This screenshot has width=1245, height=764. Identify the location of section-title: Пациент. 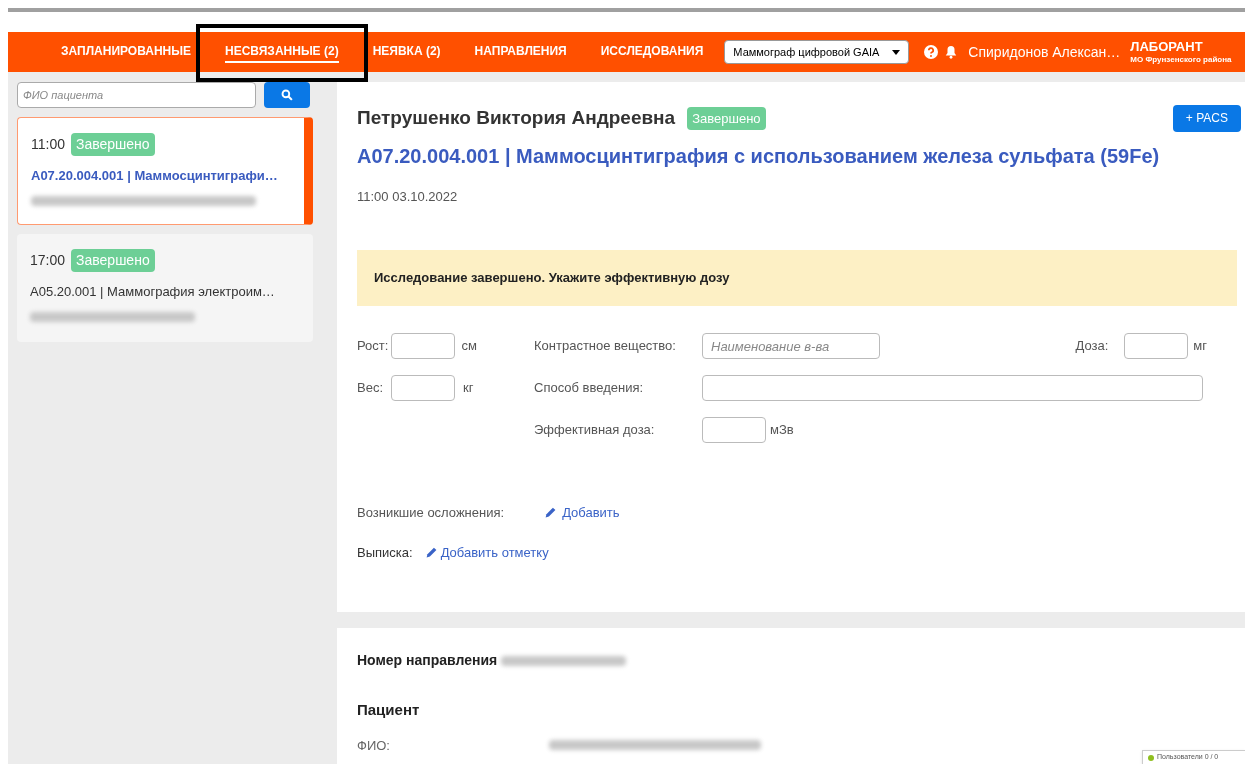
(389, 710).